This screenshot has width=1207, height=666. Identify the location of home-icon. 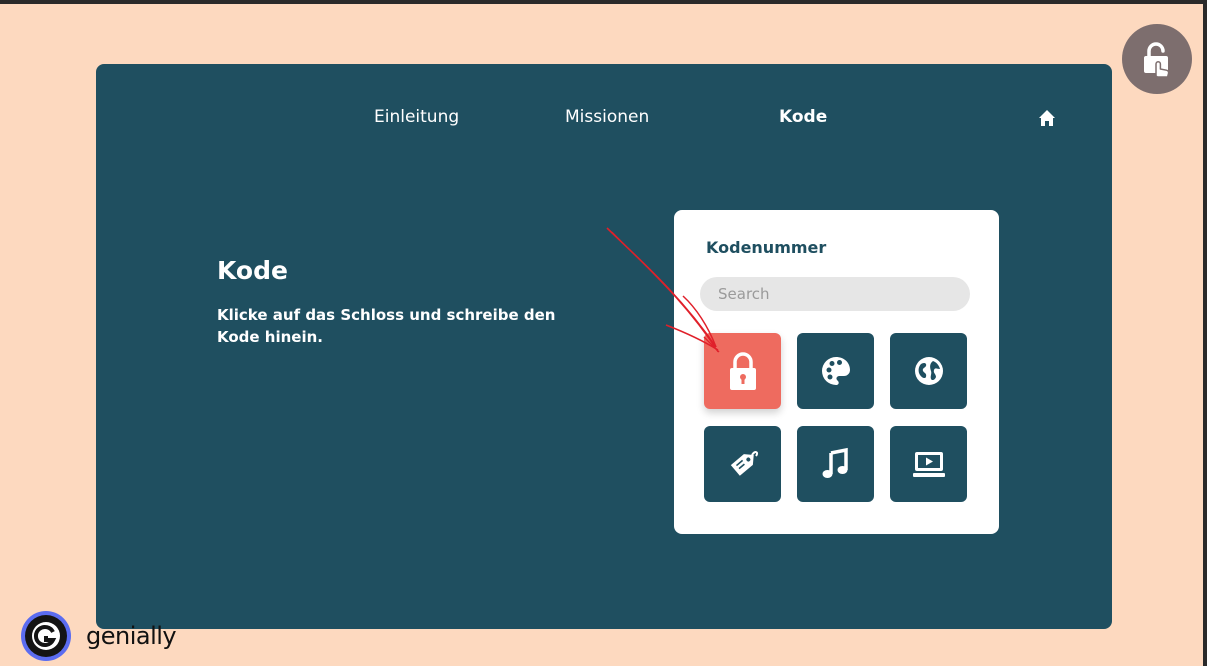
(1047, 118).